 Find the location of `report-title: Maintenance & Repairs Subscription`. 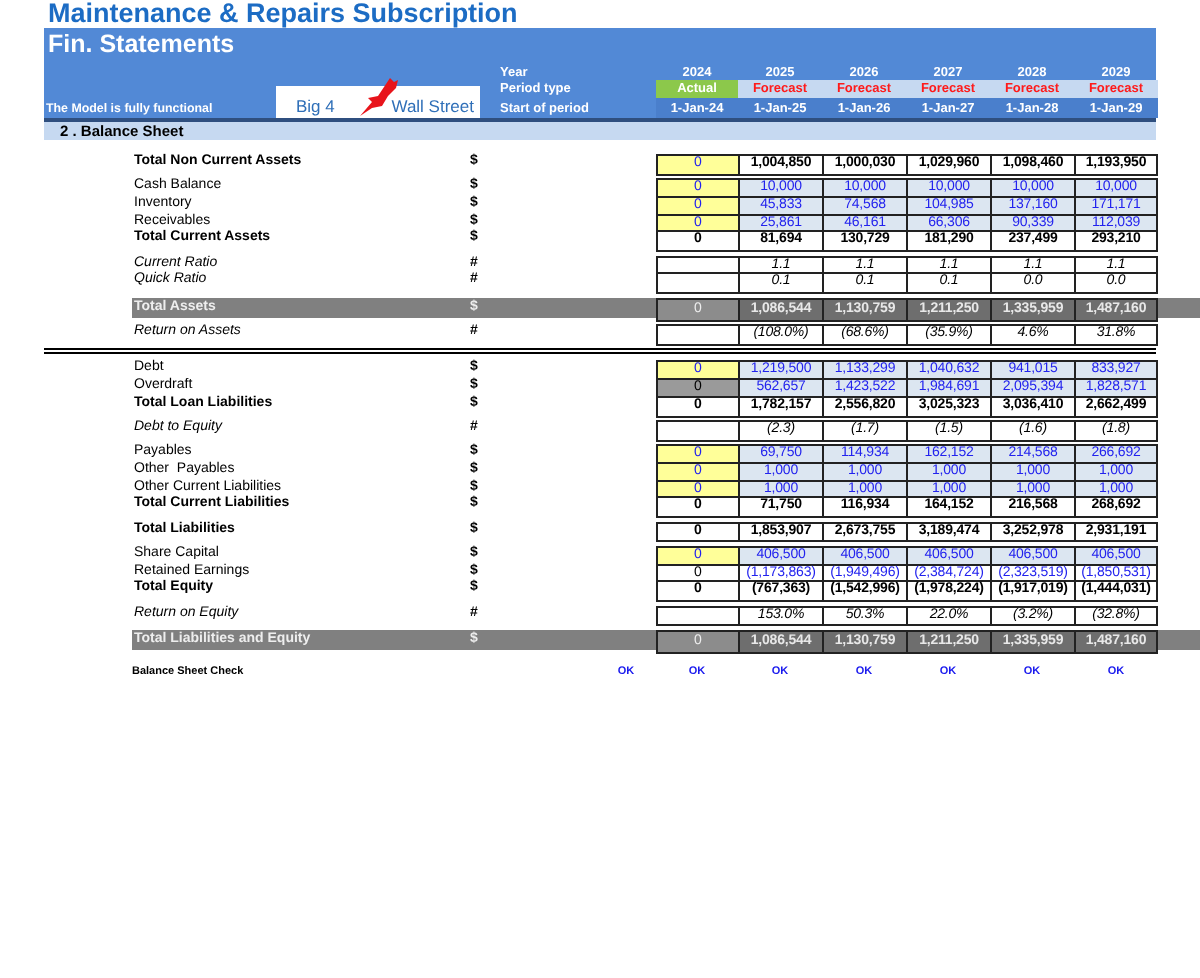

report-title: Maintenance & Repairs Subscription is located at coordinates (282, 14).